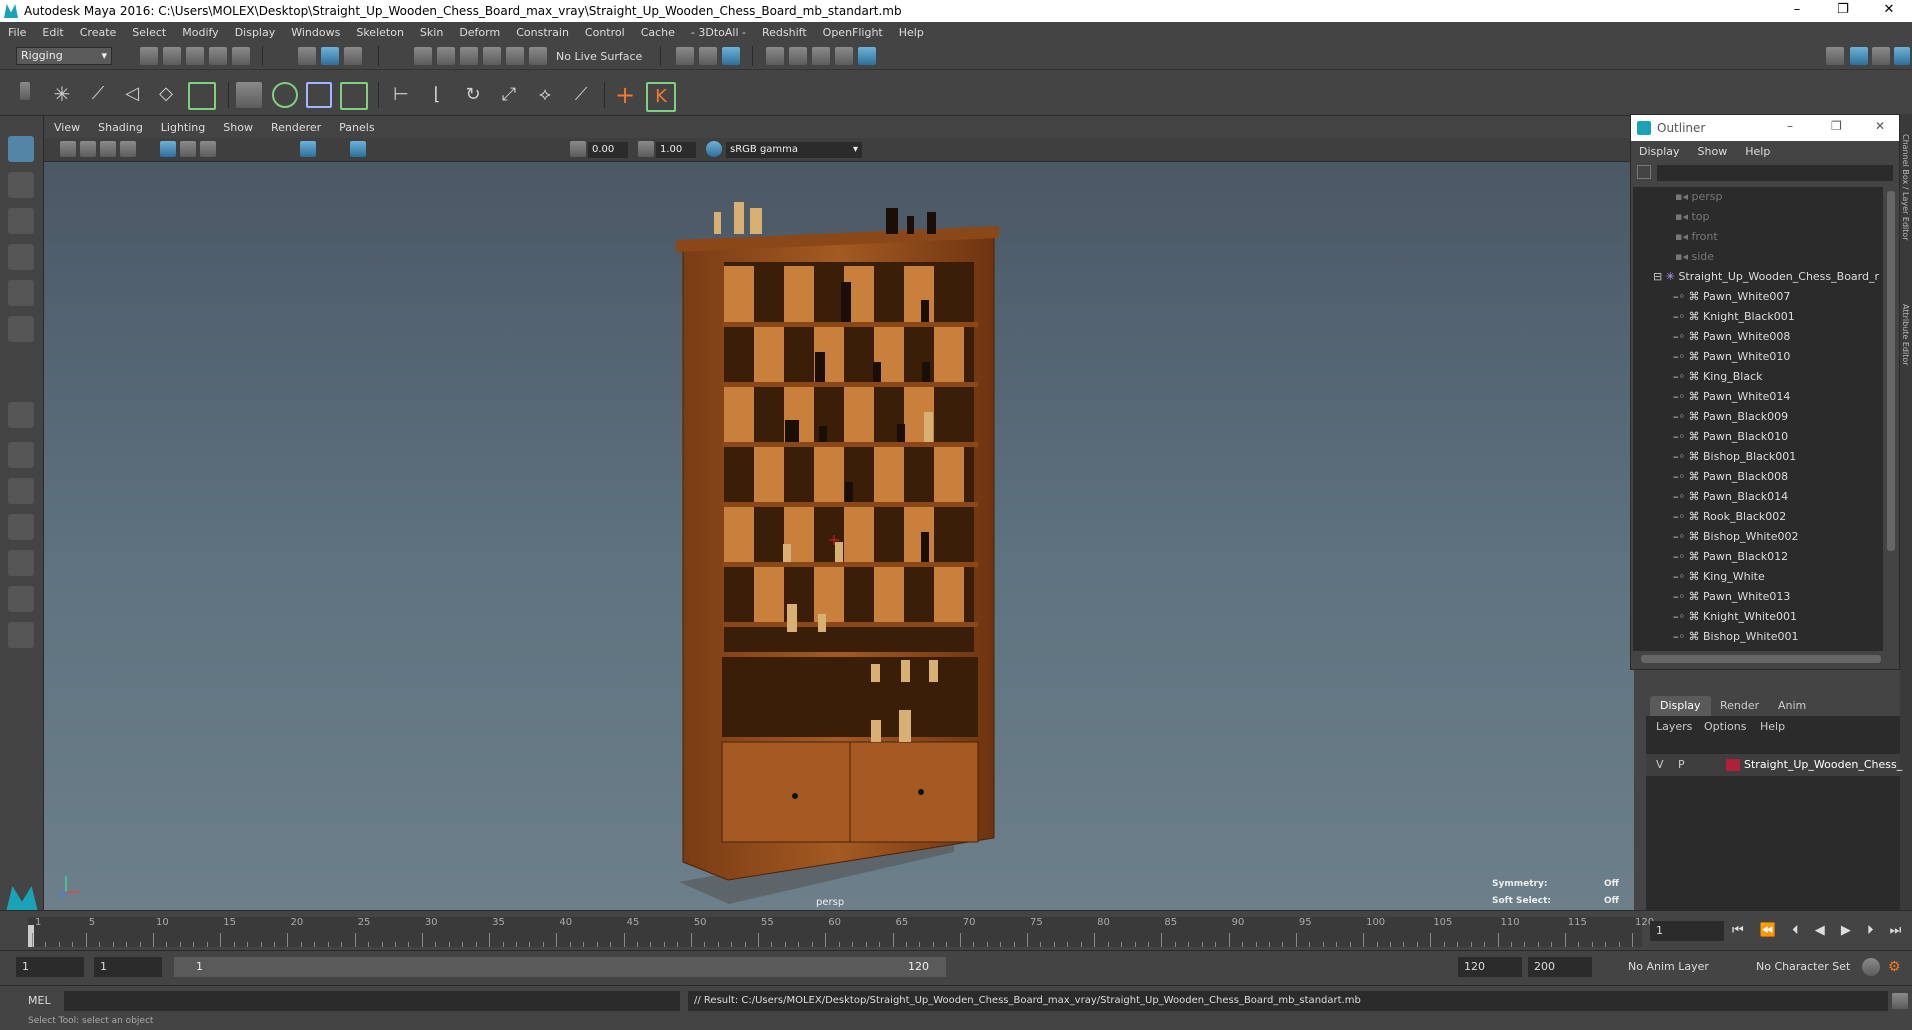 The width and height of the screenshot is (1912, 1030). What do you see at coordinates (821, 56) in the screenshot?
I see `render-settings-icon` at bounding box center [821, 56].